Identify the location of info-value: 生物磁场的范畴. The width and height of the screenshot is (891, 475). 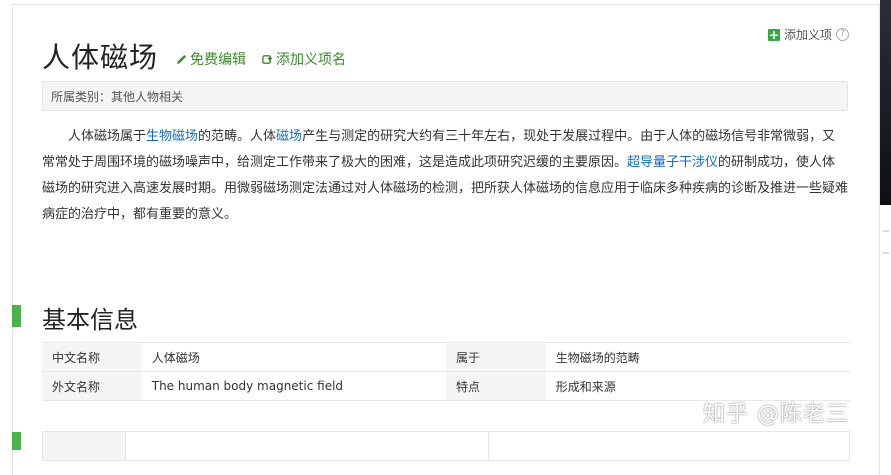
(697, 357).